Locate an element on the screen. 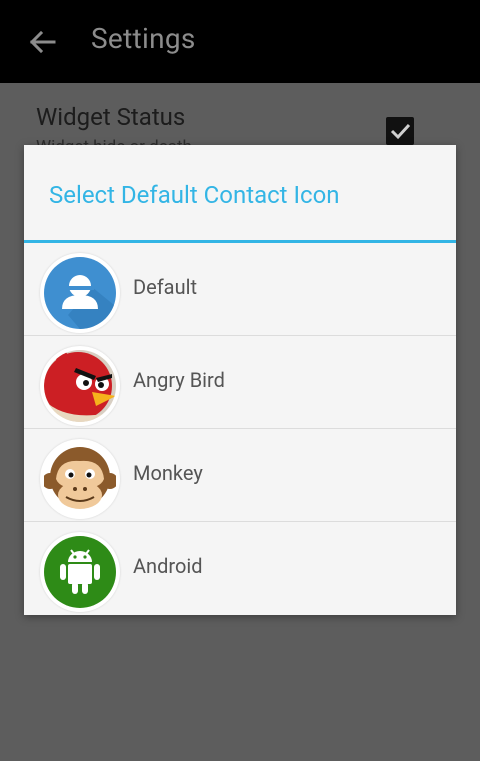 This screenshot has width=480, height=761. checkmark-icon is located at coordinates (400, 131).